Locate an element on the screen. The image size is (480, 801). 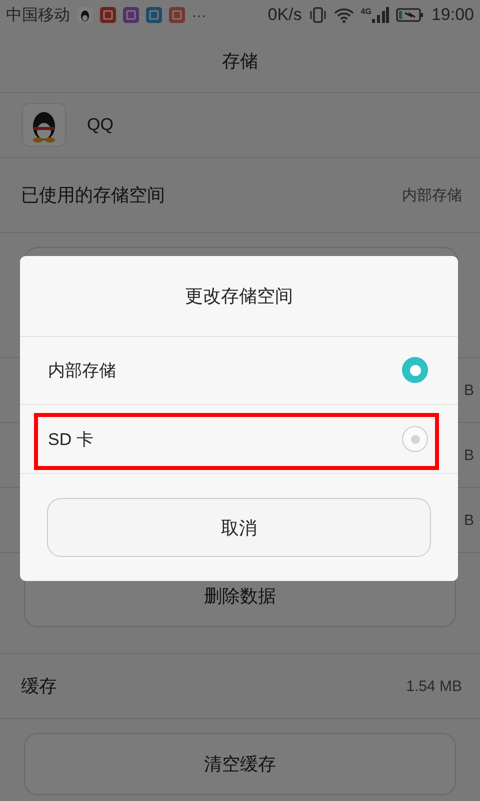
row-label: 已使用的存储空间 is located at coordinates (93, 195).